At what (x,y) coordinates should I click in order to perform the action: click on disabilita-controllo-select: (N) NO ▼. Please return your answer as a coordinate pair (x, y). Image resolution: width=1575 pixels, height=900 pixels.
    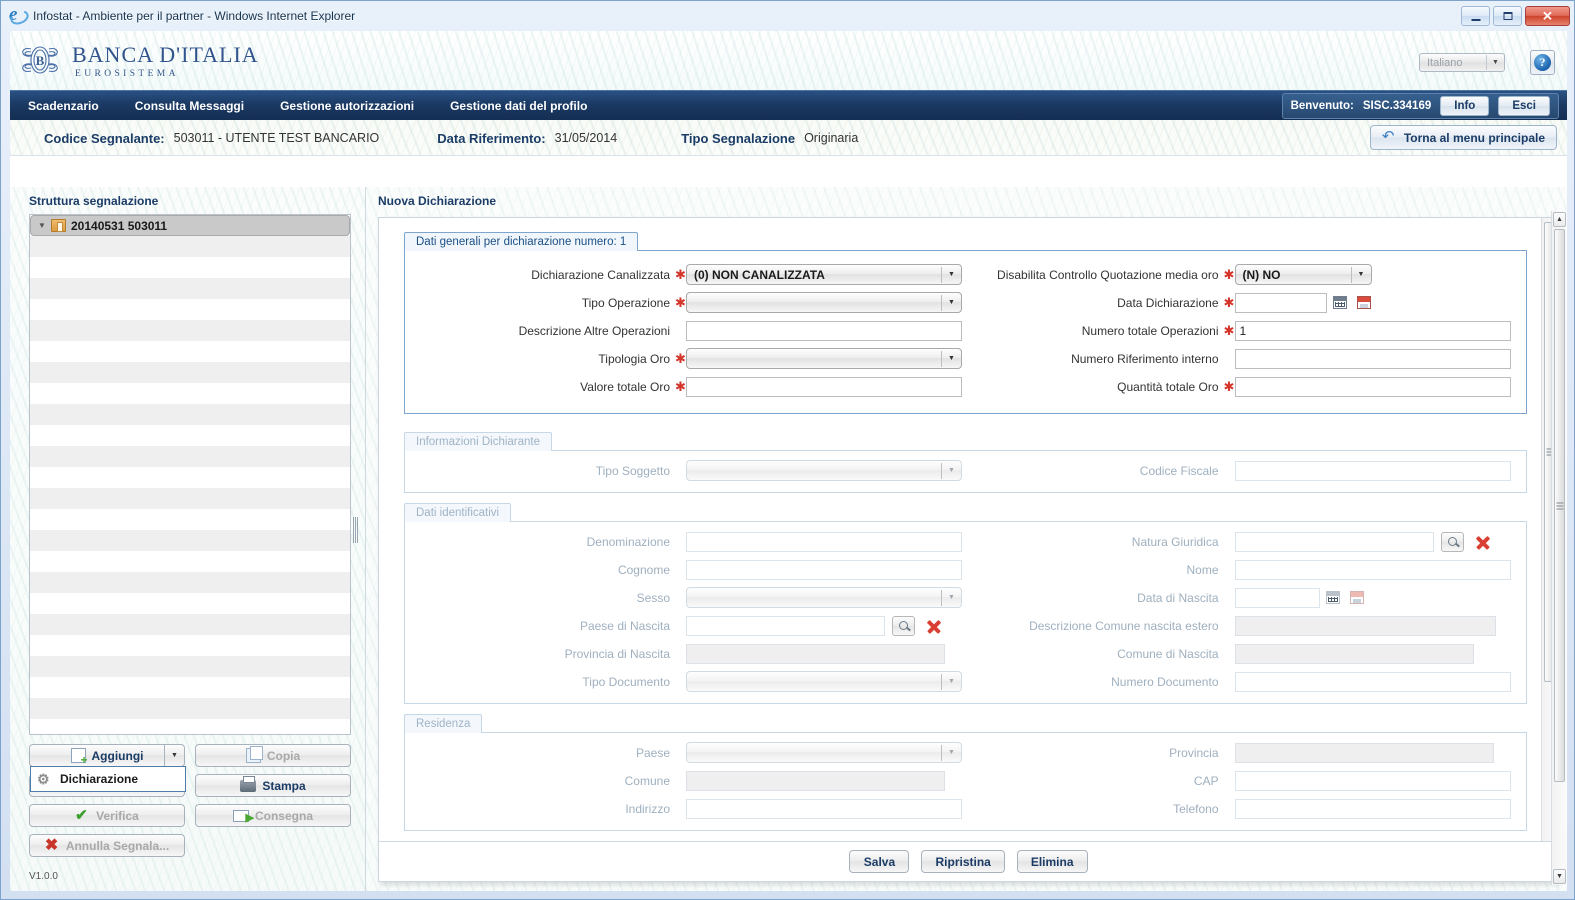
    Looking at the image, I should click on (1303, 274).